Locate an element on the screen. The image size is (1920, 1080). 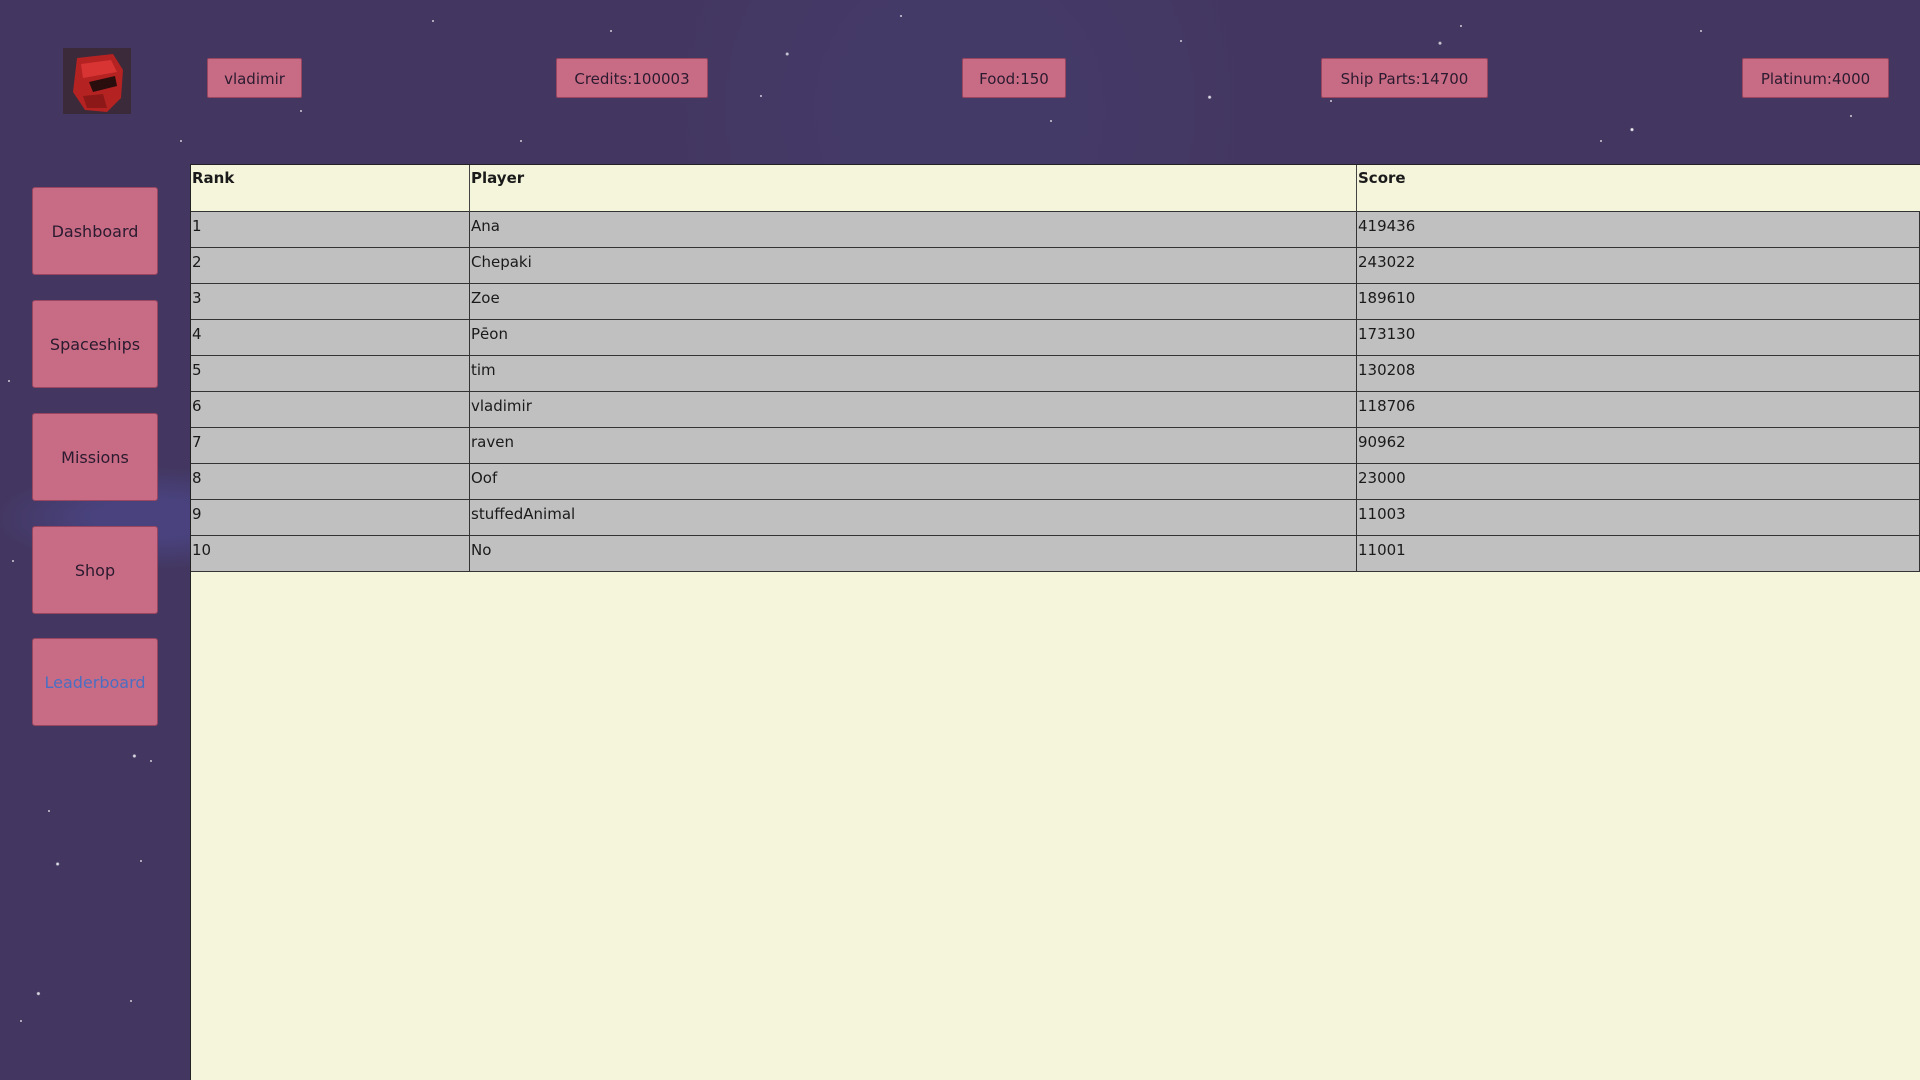
food-display: Food:150 is located at coordinates (1014, 78).